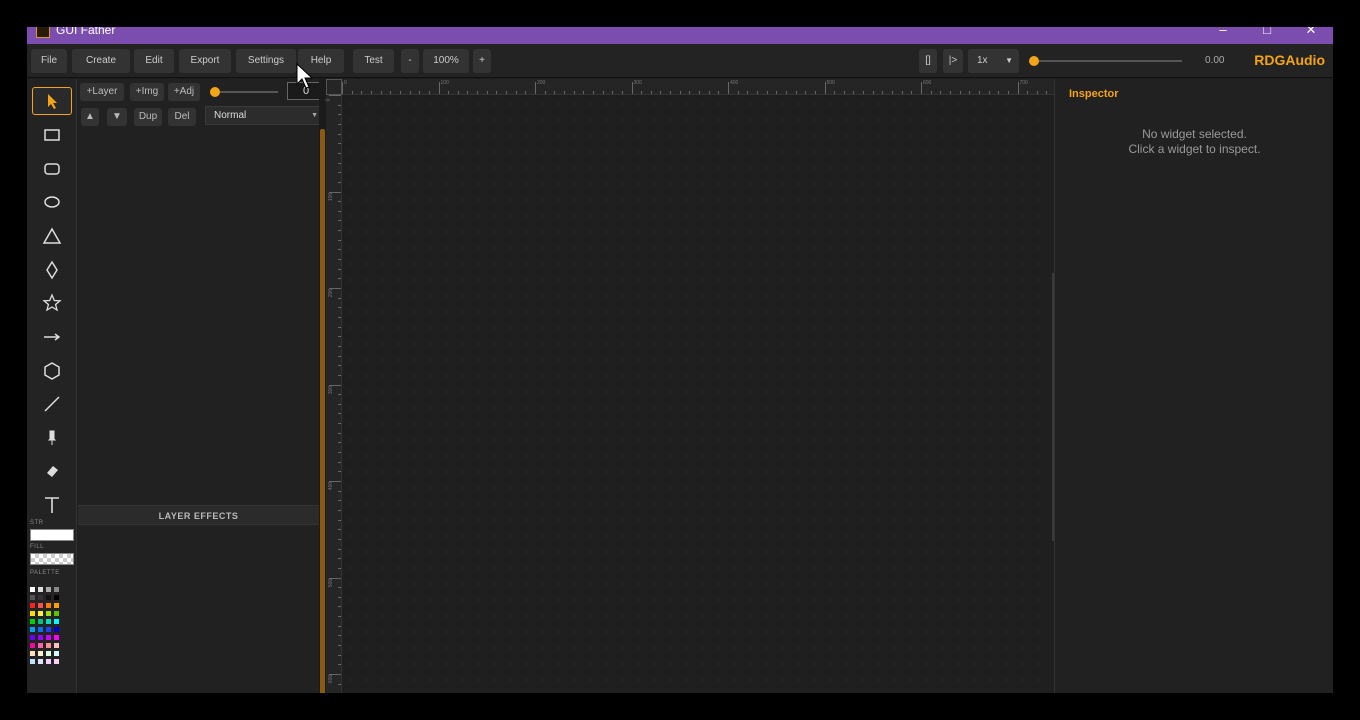  Describe the element at coordinates (49, 61) in the screenshot. I see `file-menu: File` at that location.